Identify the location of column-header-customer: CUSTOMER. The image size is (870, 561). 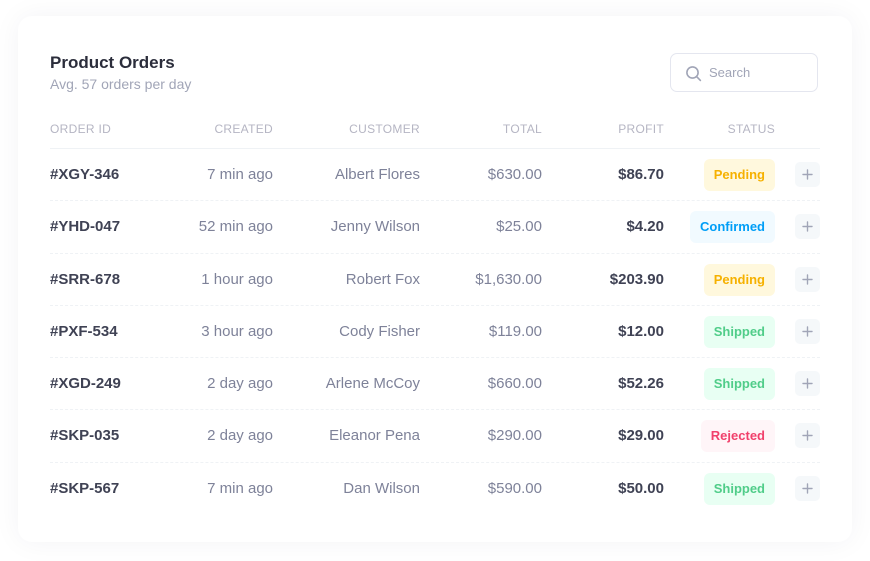
(384, 129).